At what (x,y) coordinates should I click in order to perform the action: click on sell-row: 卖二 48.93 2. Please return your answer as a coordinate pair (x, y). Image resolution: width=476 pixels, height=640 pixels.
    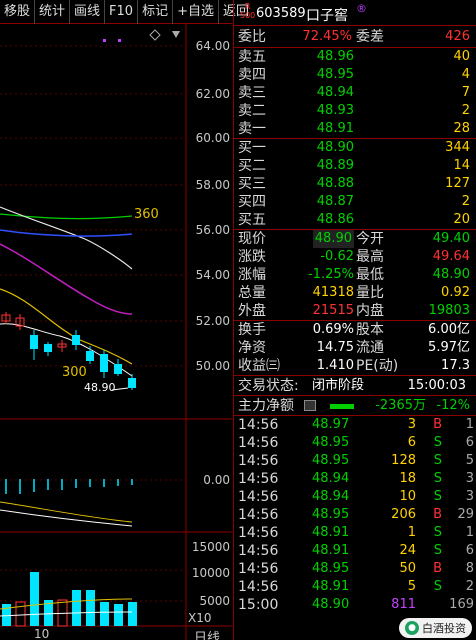
    Looking at the image, I should click on (355, 111).